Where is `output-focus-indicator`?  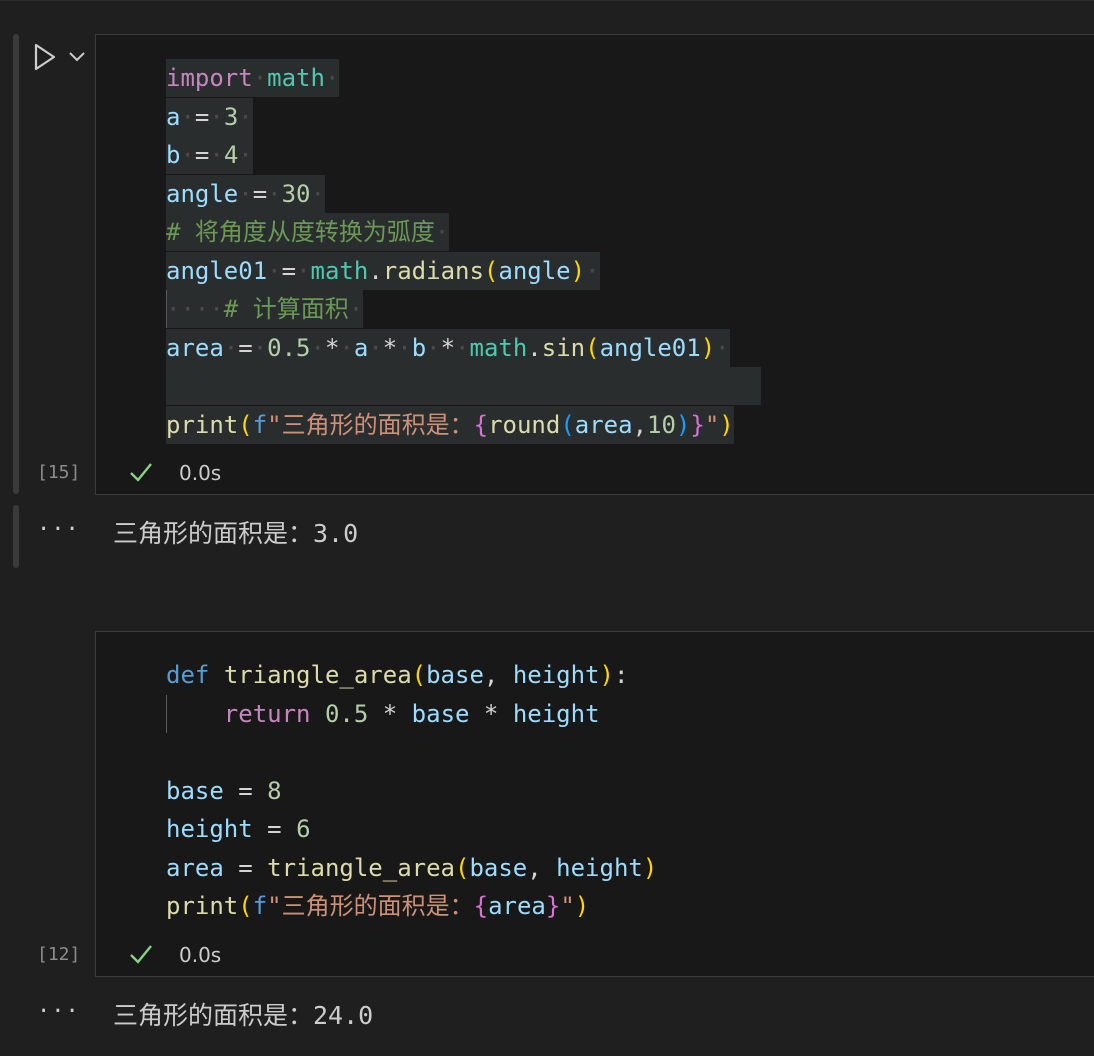 output-focus-indicator is located at coordinates (16, 536).